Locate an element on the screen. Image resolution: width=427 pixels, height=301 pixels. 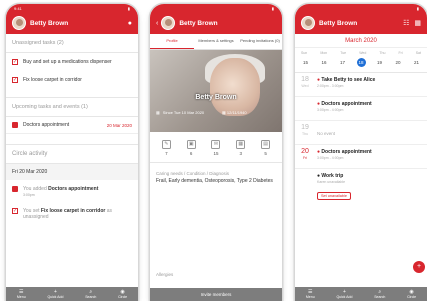
notification-icon: ● is located at coordinates (130, 23).